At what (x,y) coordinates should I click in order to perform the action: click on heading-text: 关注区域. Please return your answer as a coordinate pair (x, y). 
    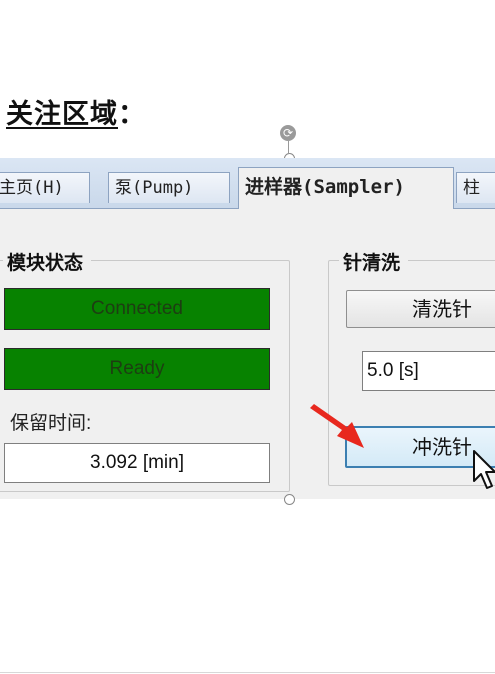
    Looking at the image, I should click on (62, 114).